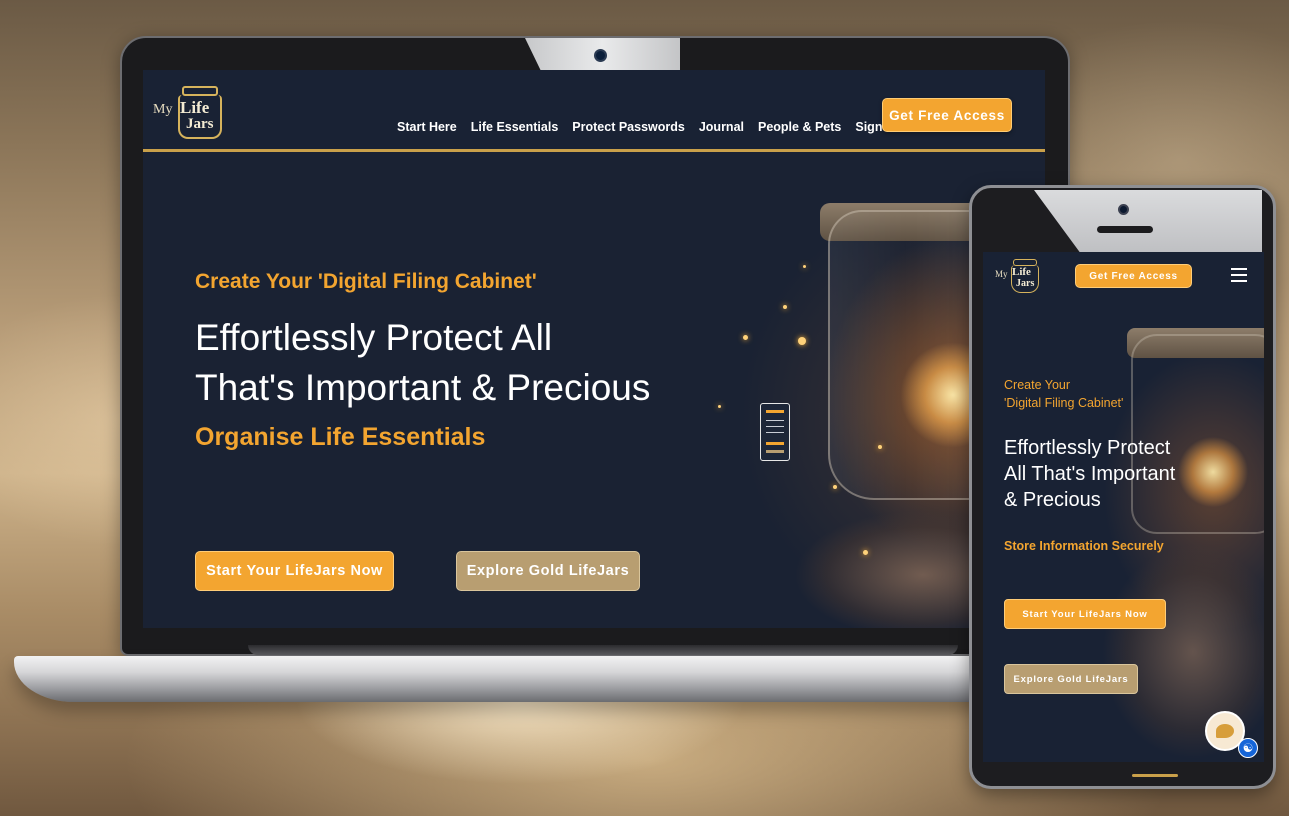 This screenshot has width=1289, height=816. What do you see at coordinates (1087, 448) in the screenshot?
I see `hero-title-line: Effortlessly Protect` at bounding box center [1087, 448].